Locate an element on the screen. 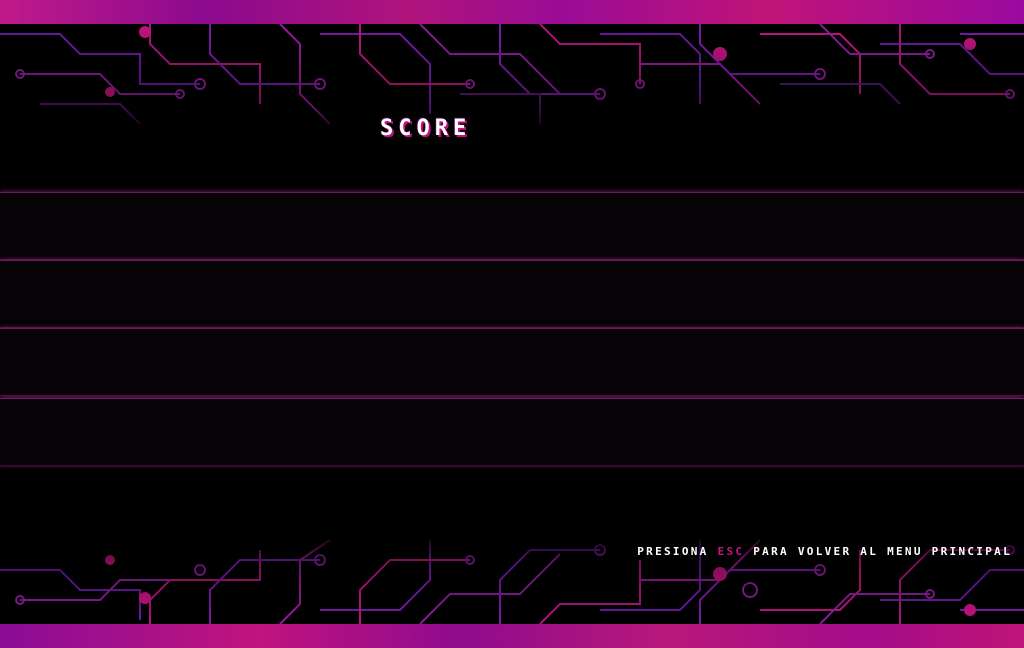 The image size is (1024, 648). bottom-border-bar is located at coordinates (512, 636).